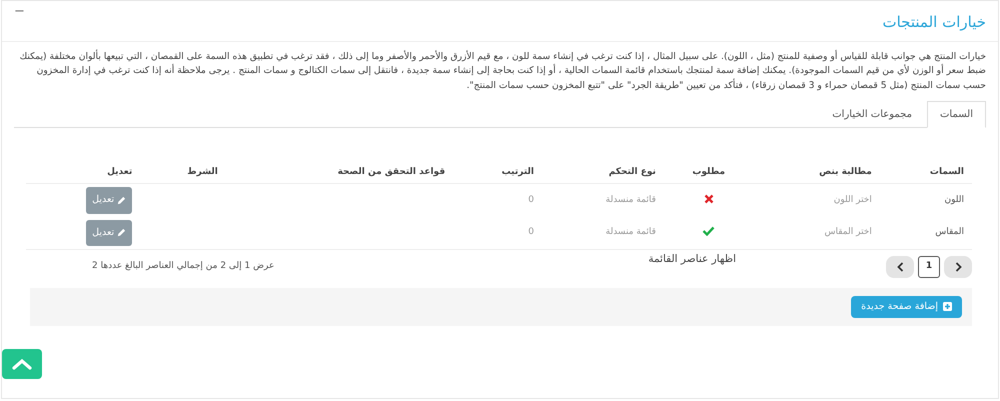 This screenshot has width=1000, height=401. What do you see at coordinates (848, 231) in the screenshot?
I see `prompt-text: اختر المقاس` at bounding box center [848, 231].